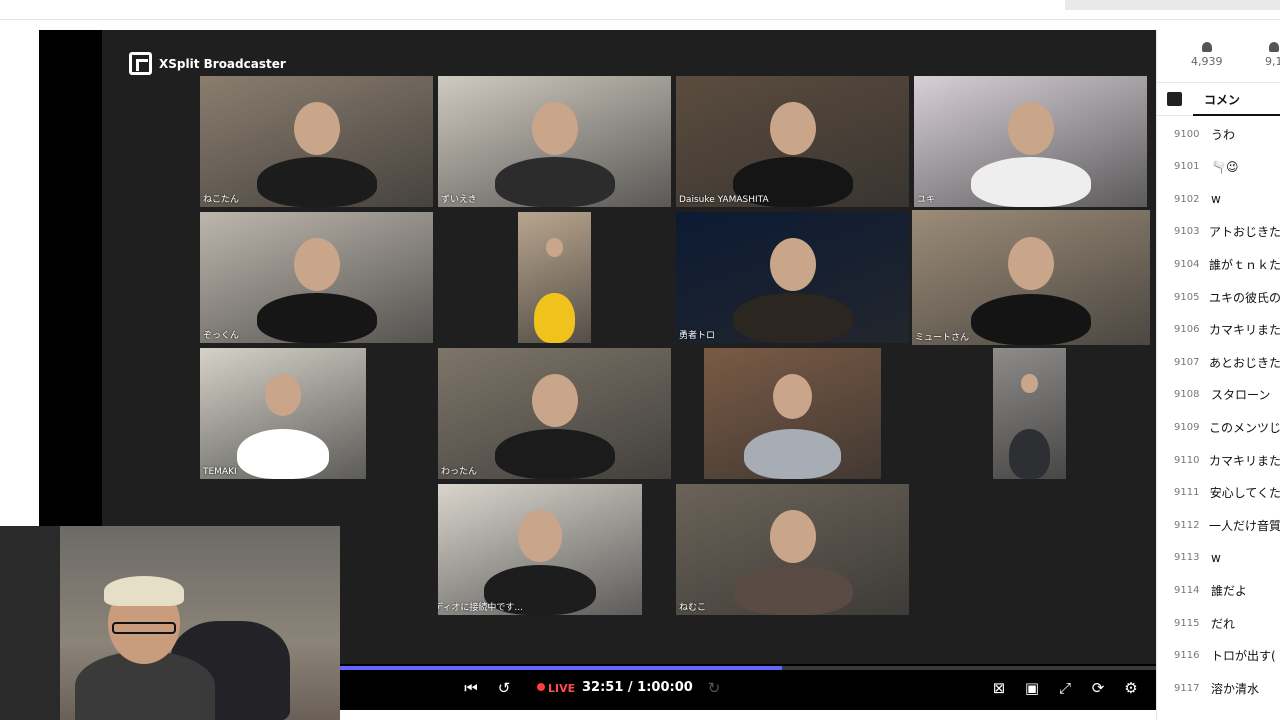  What do you see at coordinates (792, 141) in the screenshot?
I see `participant-tile: Daisuke YAMASHITA` at bounding box center [792, 141].